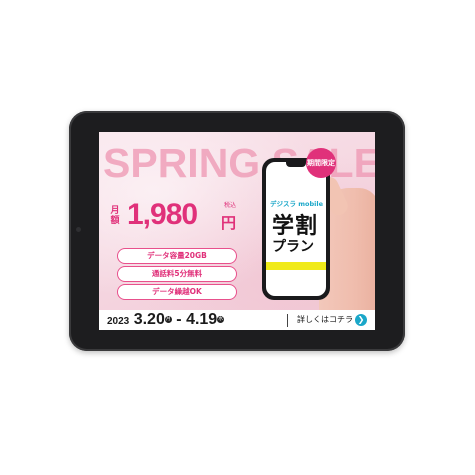 The image size is (475, 475). I want to click on price-currency: 円, so click(229, 223).